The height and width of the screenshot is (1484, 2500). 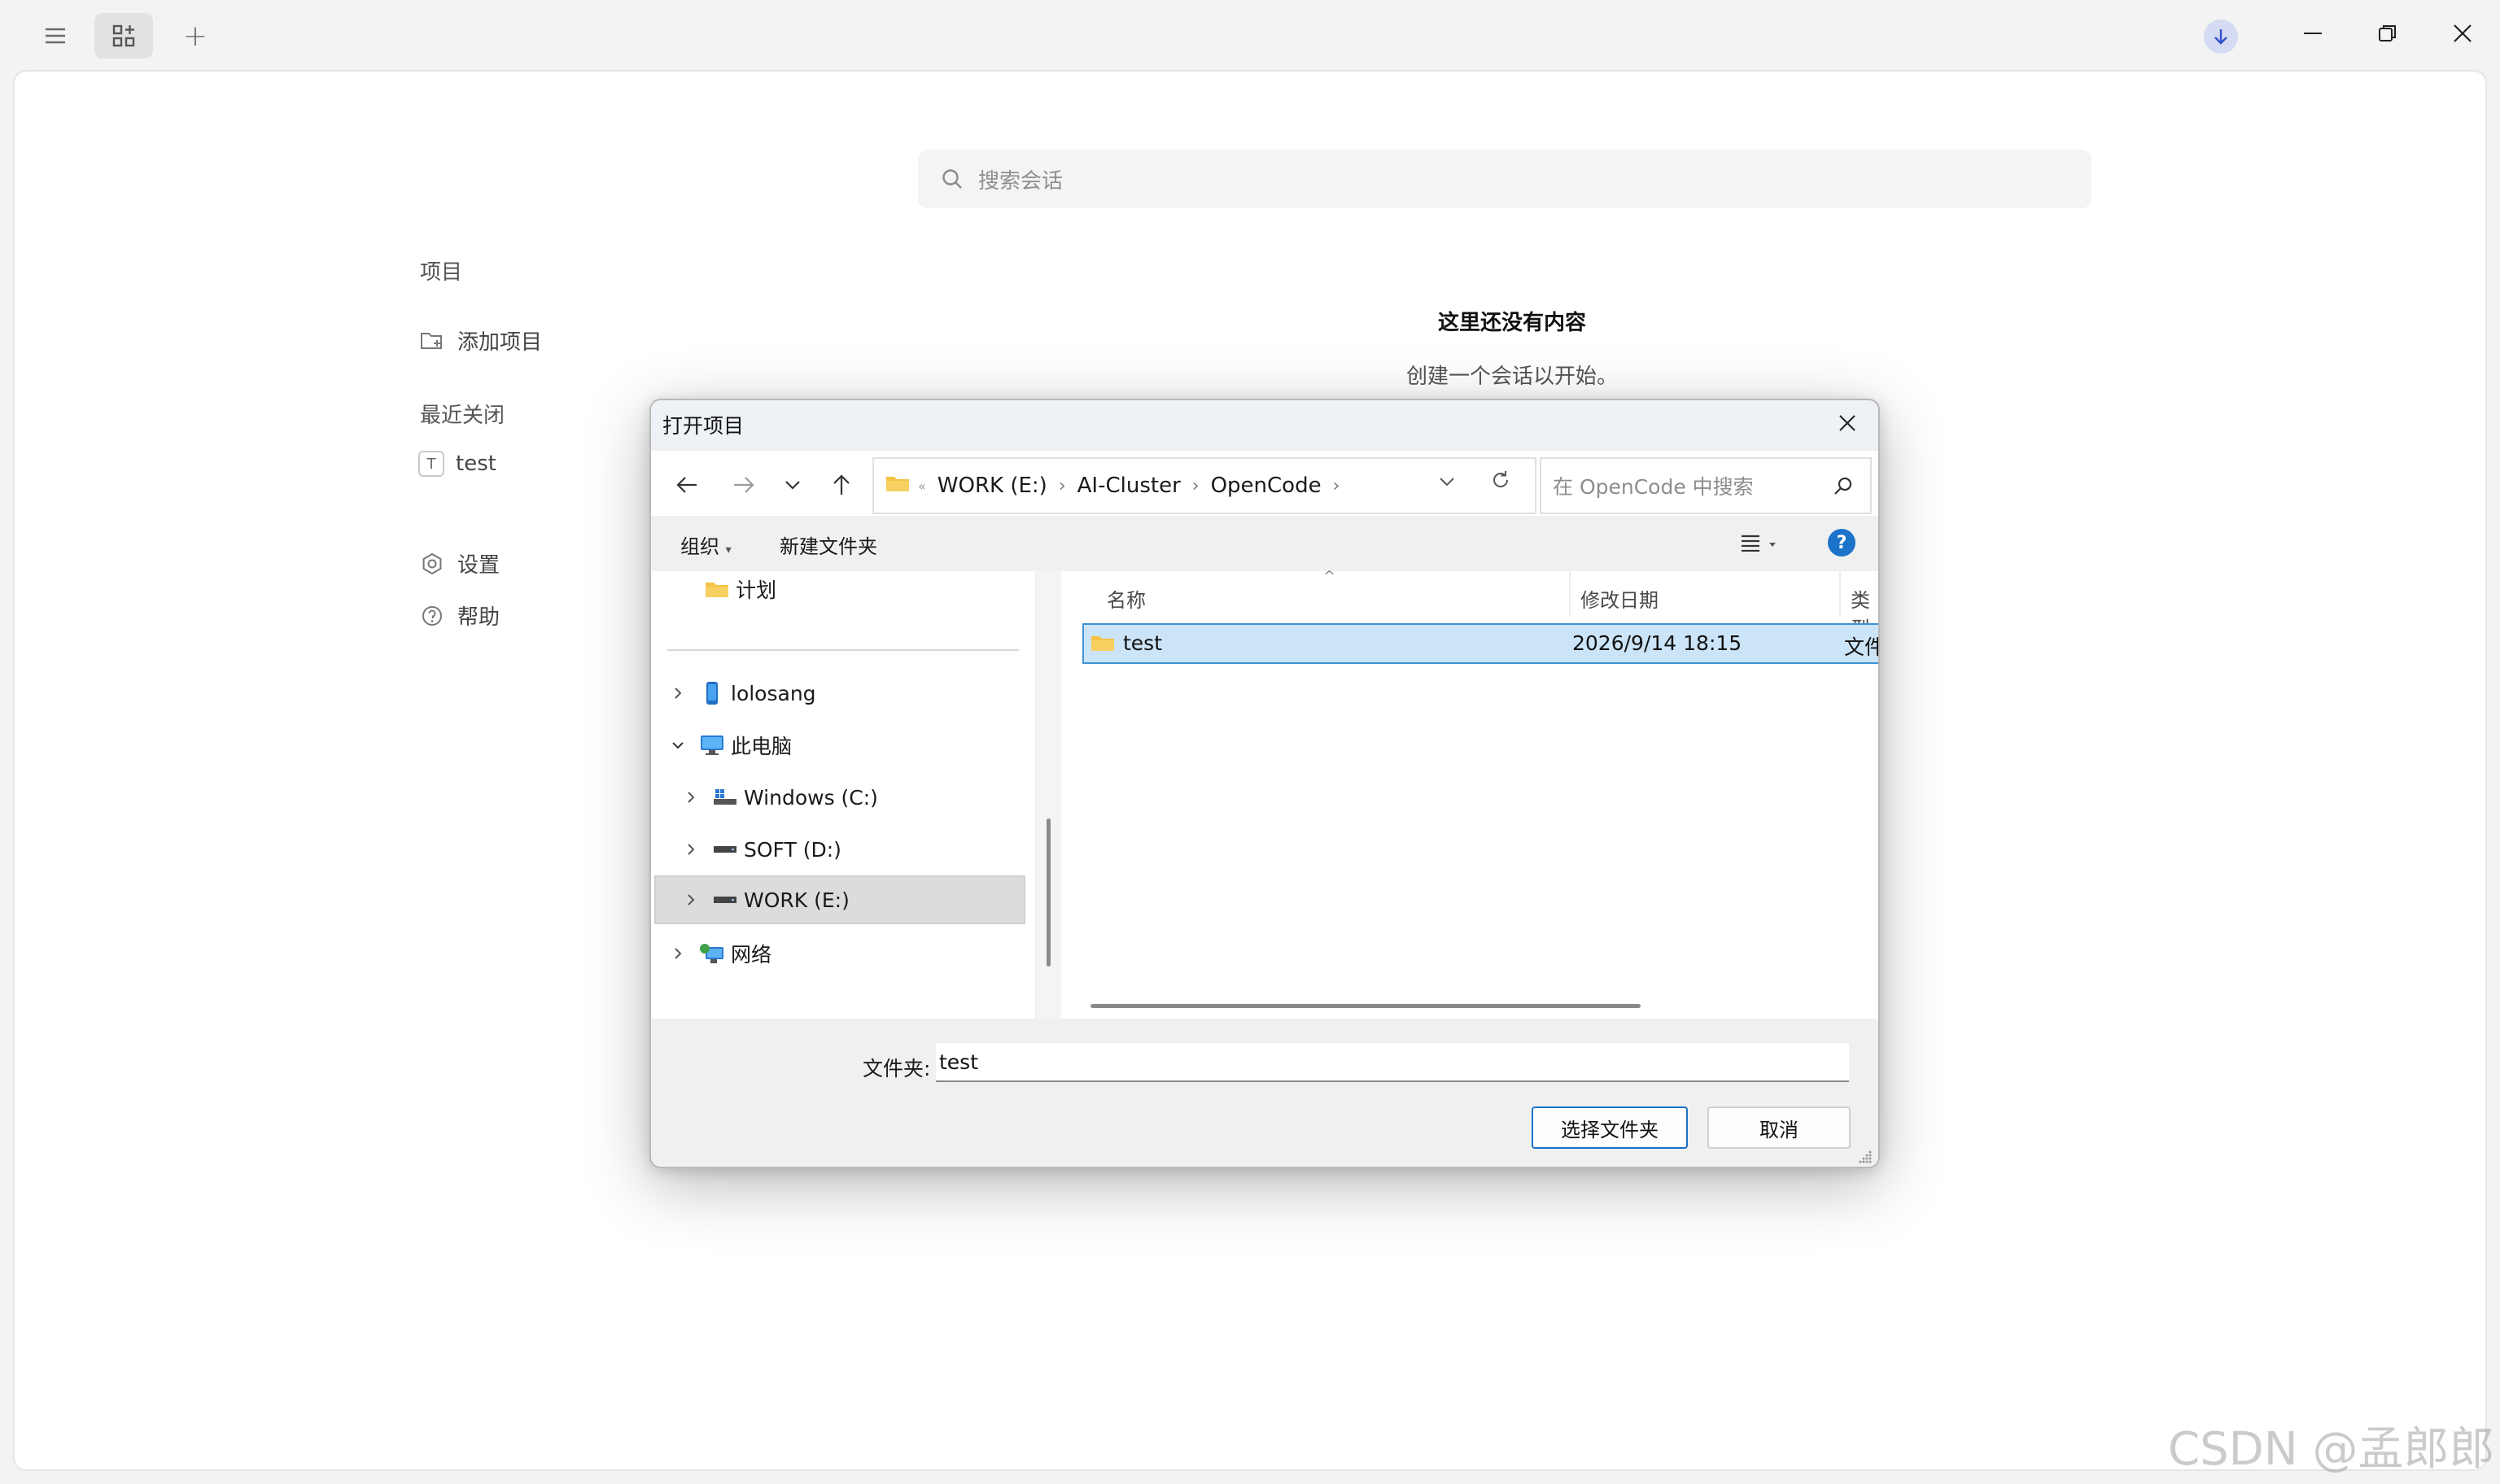 What do you see at coordinates (1392, 1063) in the screenshot?
I see `folder-name-input` at bounding box center [1392, 1063].